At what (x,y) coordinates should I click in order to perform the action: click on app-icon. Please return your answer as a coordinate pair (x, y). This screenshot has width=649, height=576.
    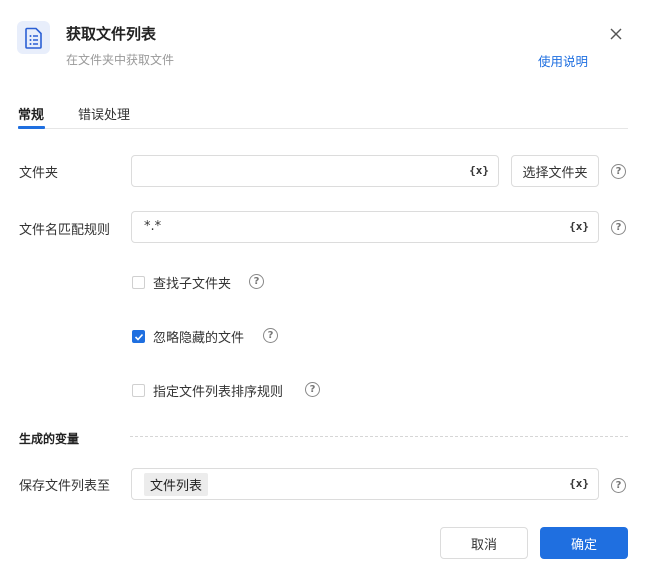
    Looking at the image, I should click on (33, 37).